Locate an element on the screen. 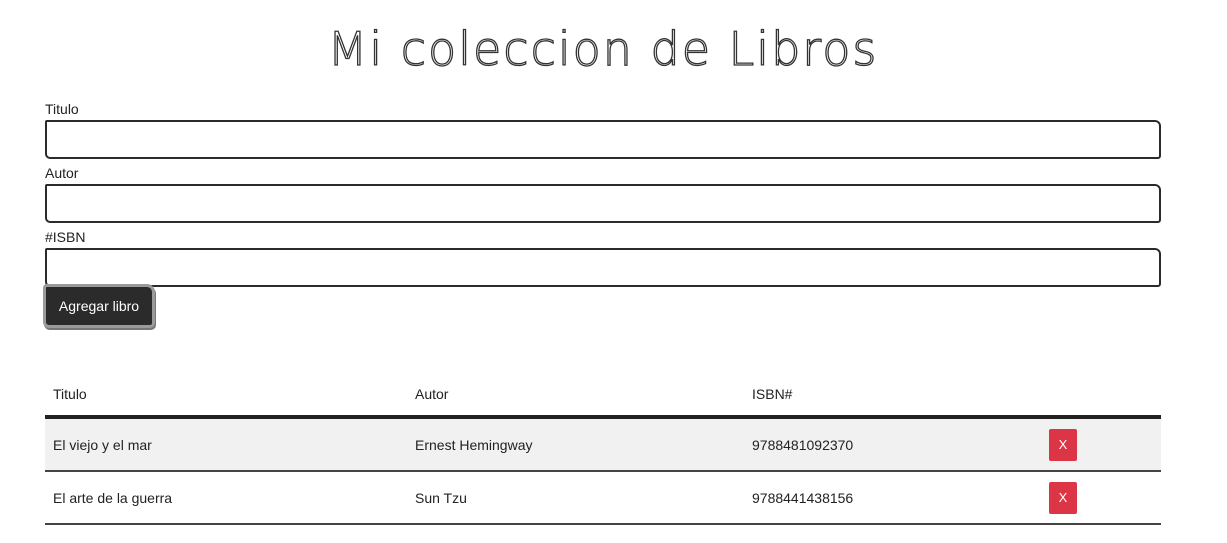 The height and width of the screenshot is (543, 1227). book-isbn-cell: 9788481092370 is located at coordinates (892, 444).